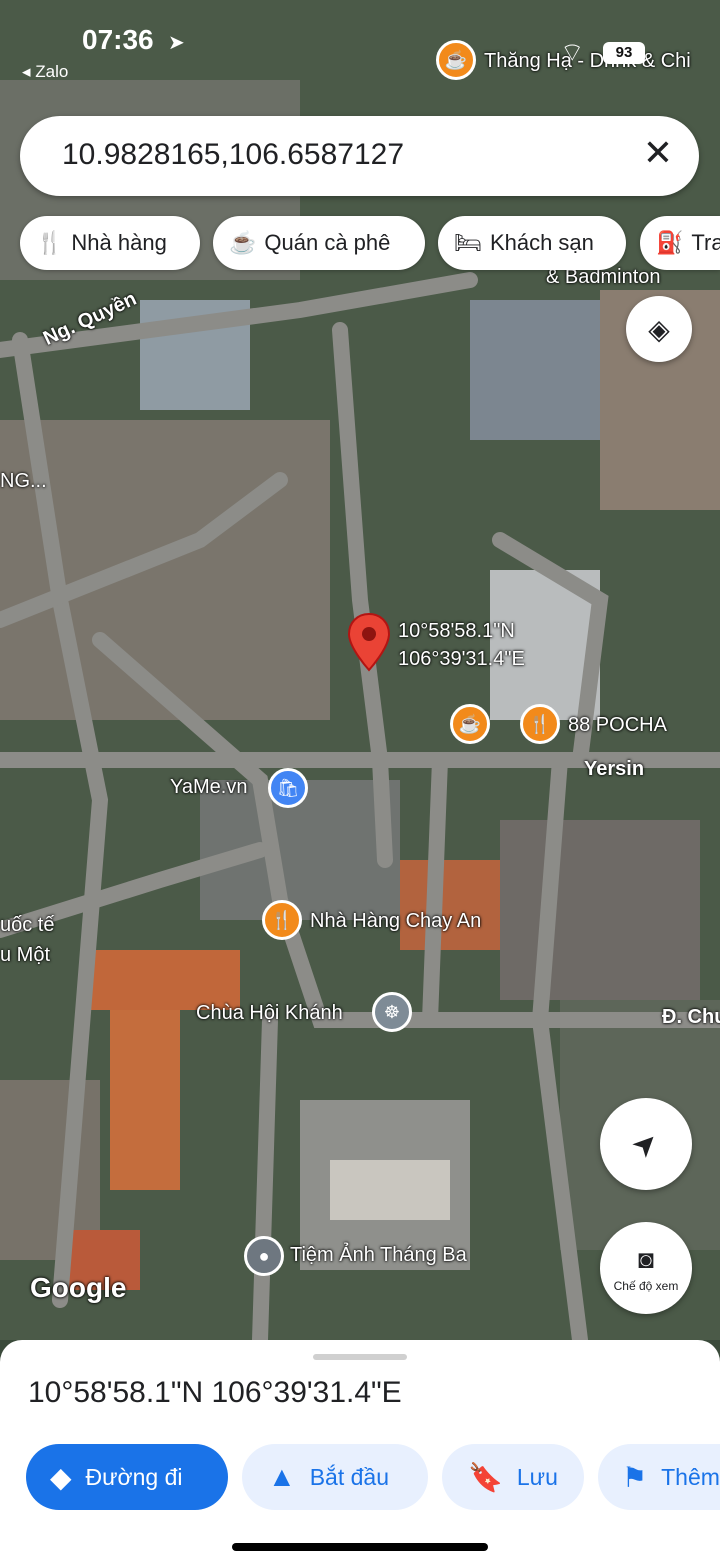 The height and width of the screenshot is (1565, 720). What do you see at coordinates (485, 1477) in the screenshot?
I see `bookmark-icon: 🔖` at bounding box center [485, 1477].